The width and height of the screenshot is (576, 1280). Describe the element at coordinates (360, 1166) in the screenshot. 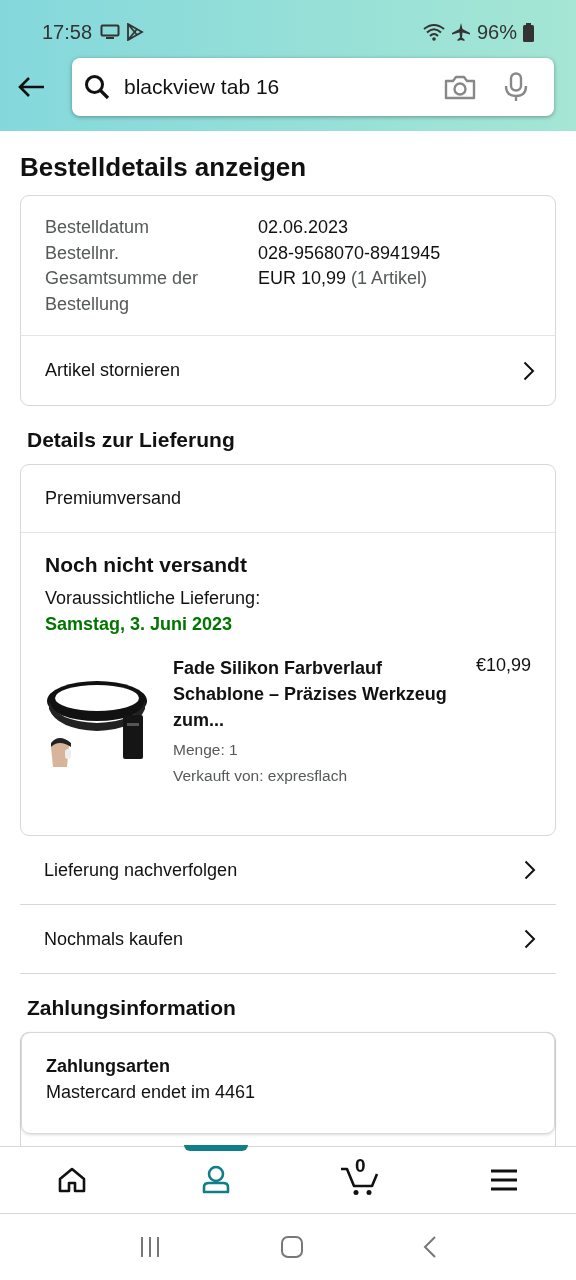

I see `cart-count: 0` at that location.